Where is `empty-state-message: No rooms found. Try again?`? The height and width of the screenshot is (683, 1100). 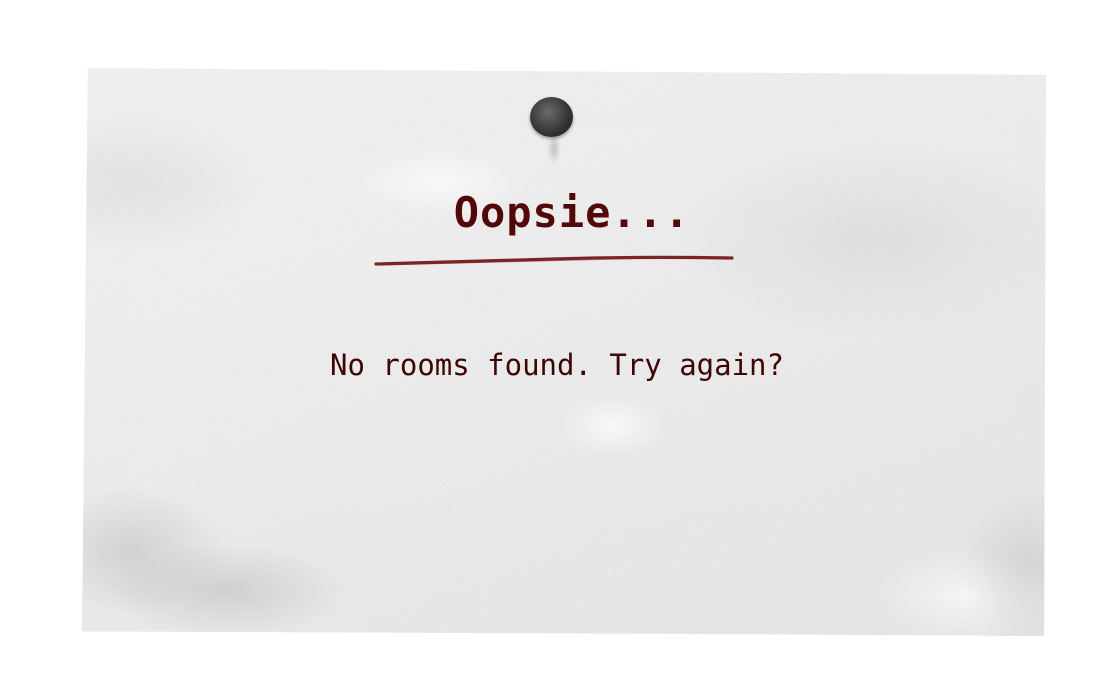
empty-state-message: No rooms found. Try again? is located at coordinates (557, 365).